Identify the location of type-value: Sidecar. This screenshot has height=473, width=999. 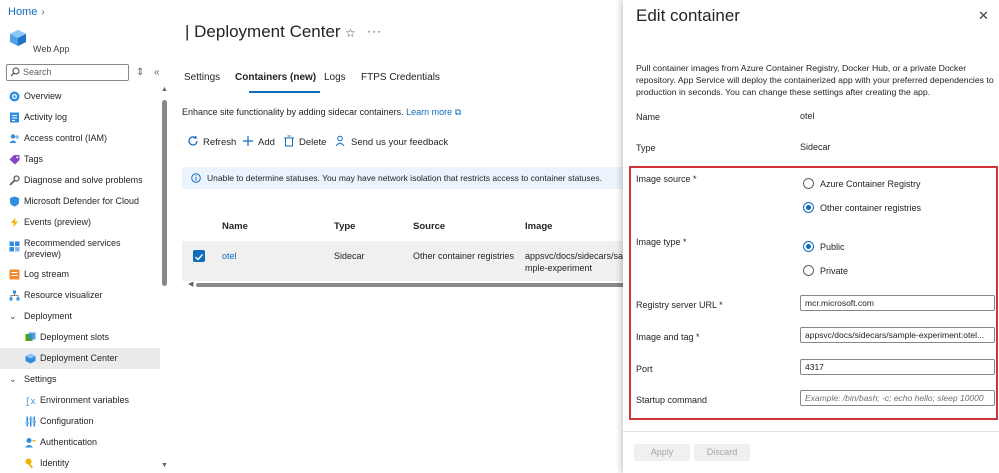
(815, 147).